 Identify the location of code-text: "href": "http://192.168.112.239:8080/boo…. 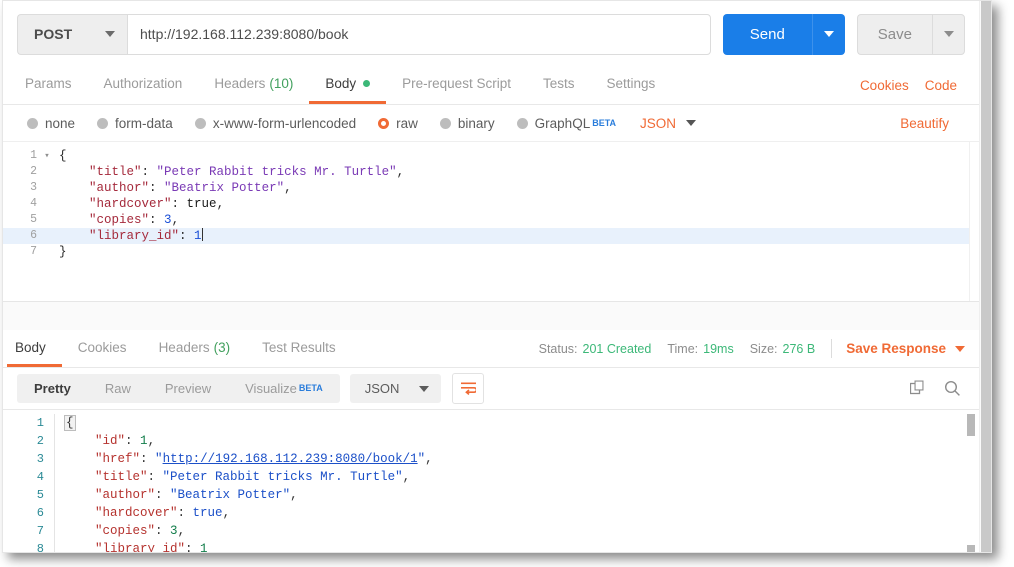
(244, 459).